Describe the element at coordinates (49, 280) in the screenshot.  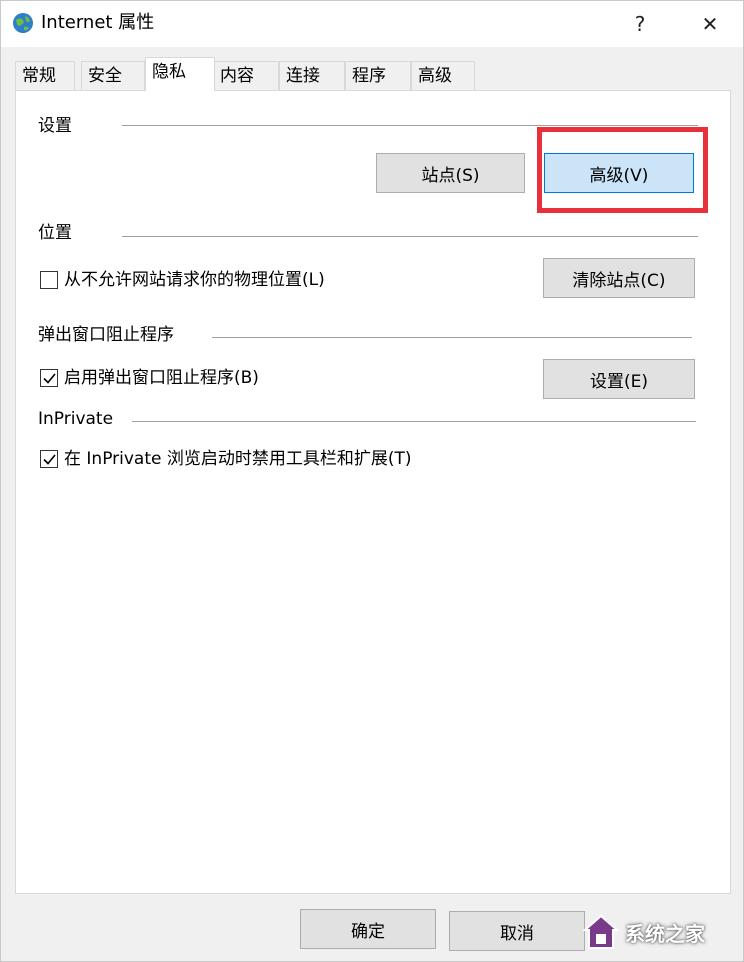
I see `never-allow-location-checkbox` at that location.